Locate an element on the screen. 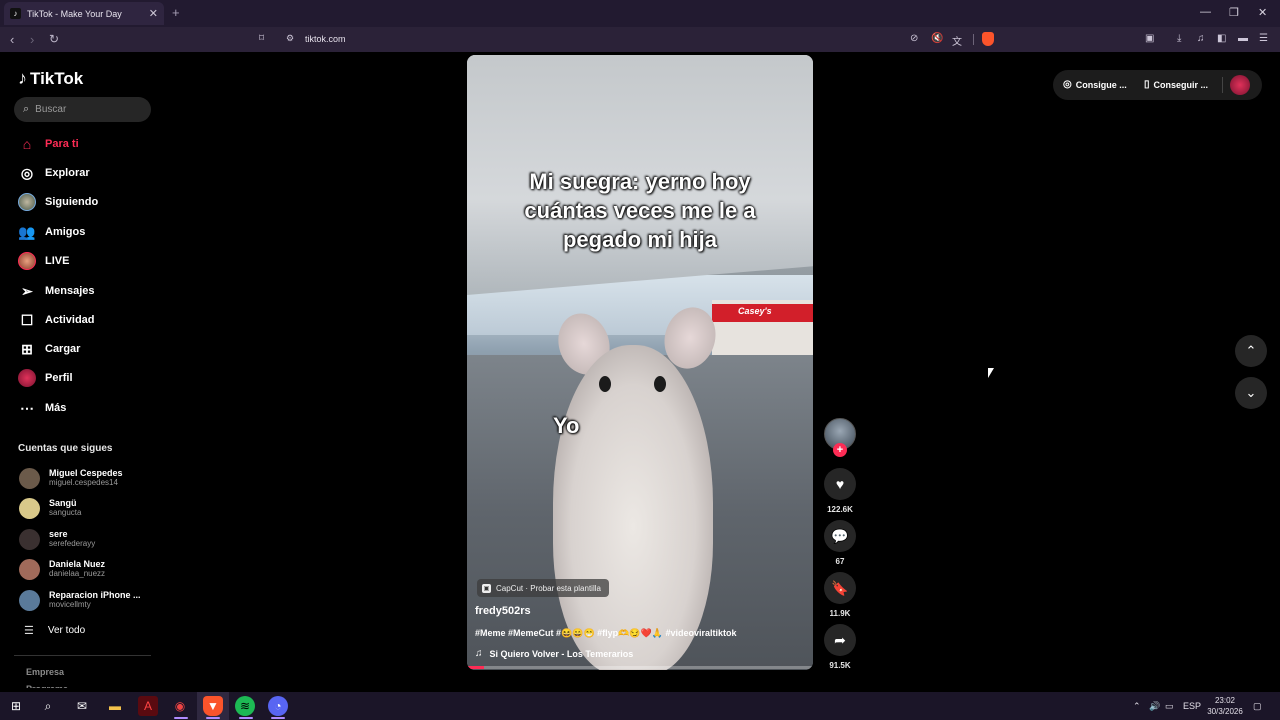 Image resolution: width=1280 pixels, height=720 pixels. file-explorer-icon: ▬ is located at coordinates (115, 706).